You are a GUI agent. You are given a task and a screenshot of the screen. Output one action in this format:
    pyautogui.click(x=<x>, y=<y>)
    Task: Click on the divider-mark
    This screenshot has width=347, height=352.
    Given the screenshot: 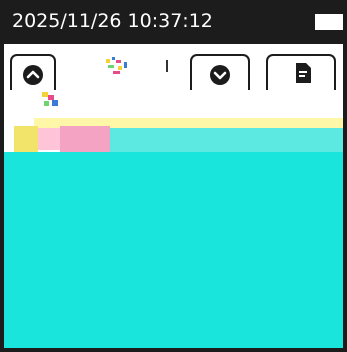 What is the action you would take?
    pyautogui.click(x=167, y=66)
    